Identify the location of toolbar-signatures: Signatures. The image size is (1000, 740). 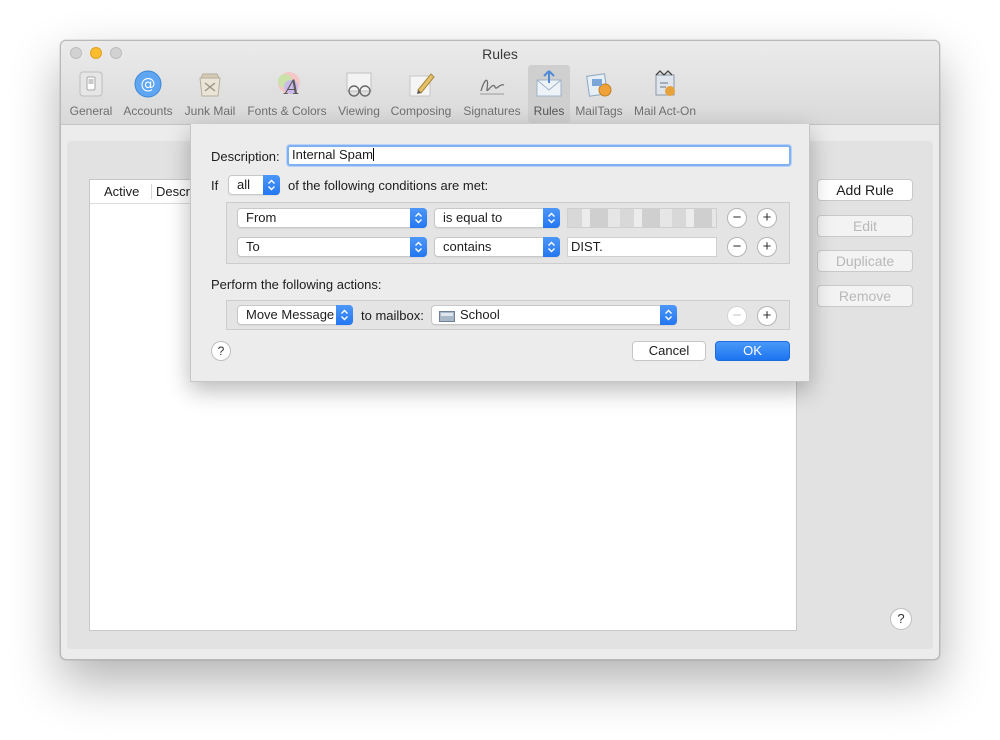
(492, 94).